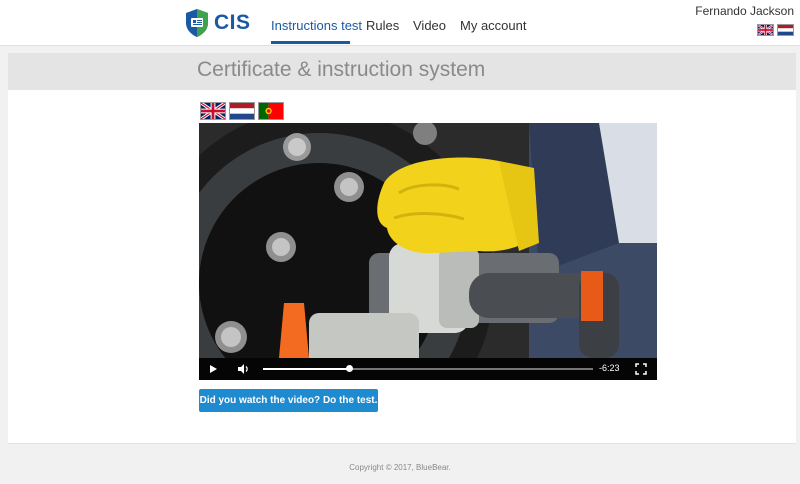 This screenshot has width=800, height=484. Describe the element at coordinates (197, 23) in the screenshot. I see `shield-logo-icon` at that location.